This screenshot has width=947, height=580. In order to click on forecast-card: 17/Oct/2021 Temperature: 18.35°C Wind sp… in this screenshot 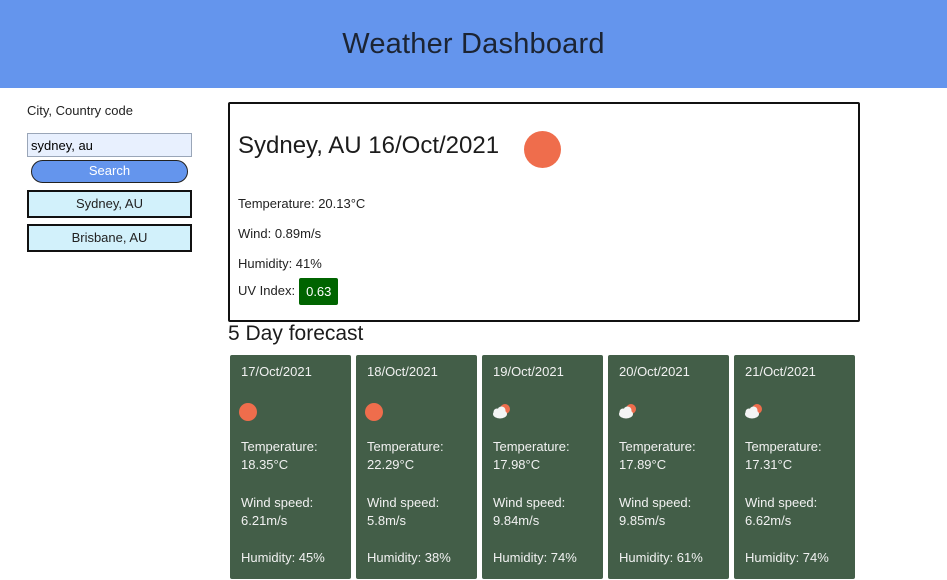, I will do `click(290, 467)`.